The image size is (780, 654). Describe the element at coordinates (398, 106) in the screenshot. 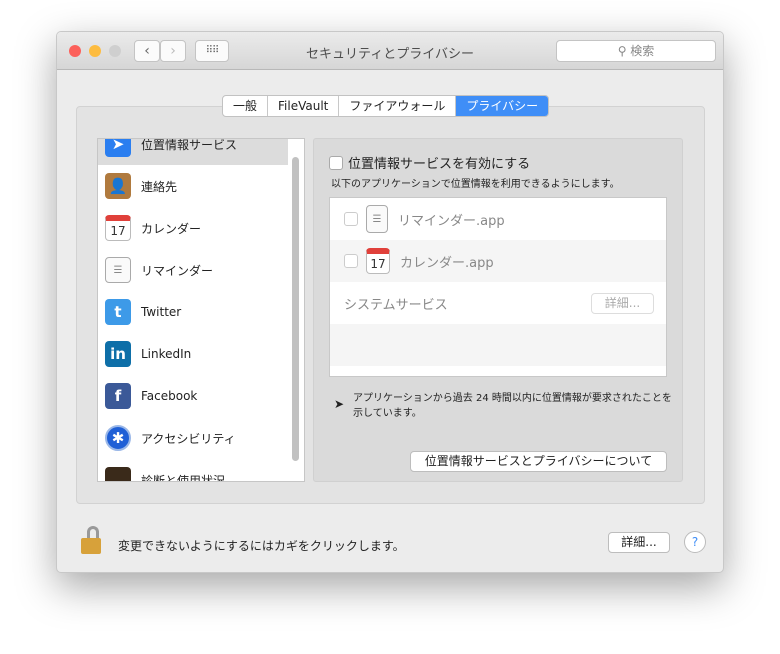

I see `tab-firewall: ファイアウォール` at that location.